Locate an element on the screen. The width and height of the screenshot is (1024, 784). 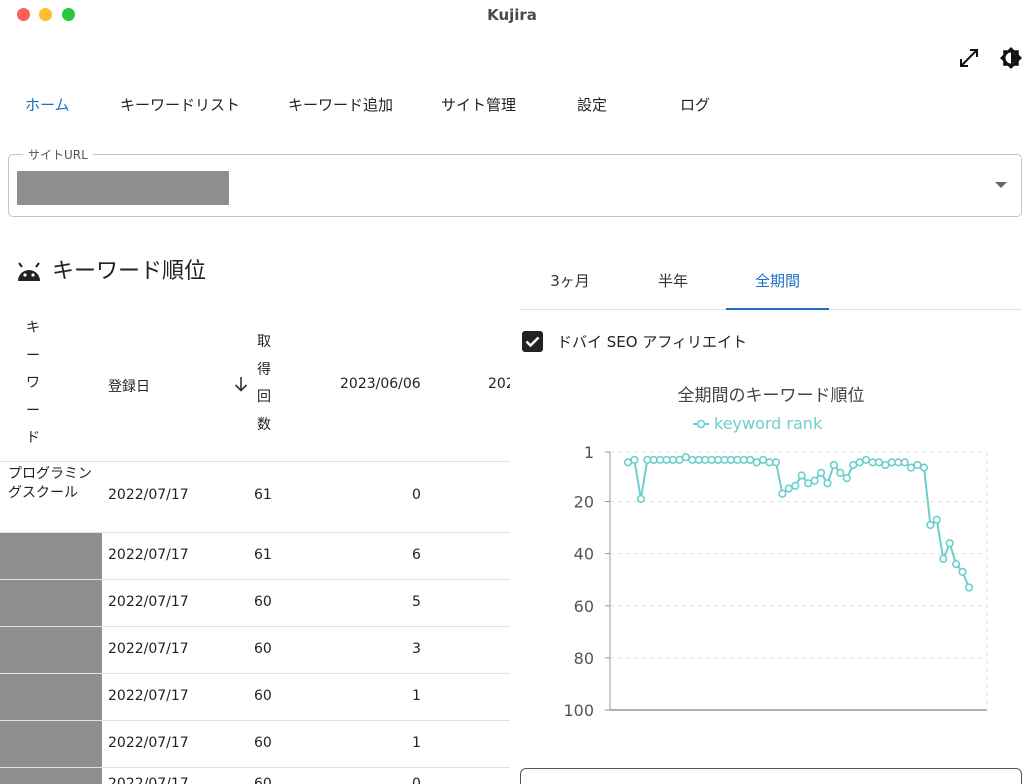
series-checkbox is located at coordinates (532, 341).